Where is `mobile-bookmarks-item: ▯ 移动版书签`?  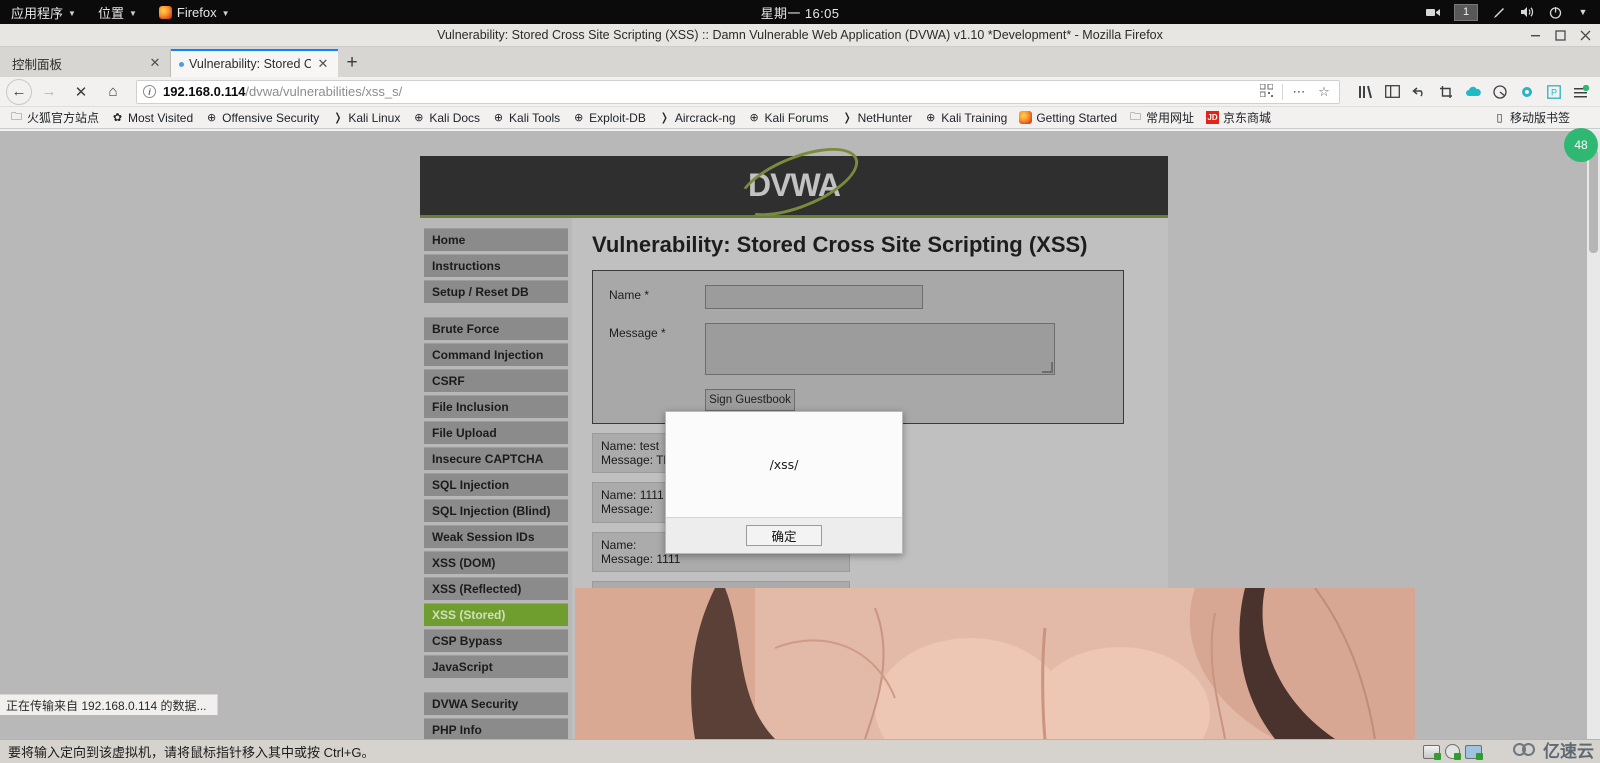
mobile-bookmarks-item: ▯ 移动版书签 is located at coordinates (1531, 117).